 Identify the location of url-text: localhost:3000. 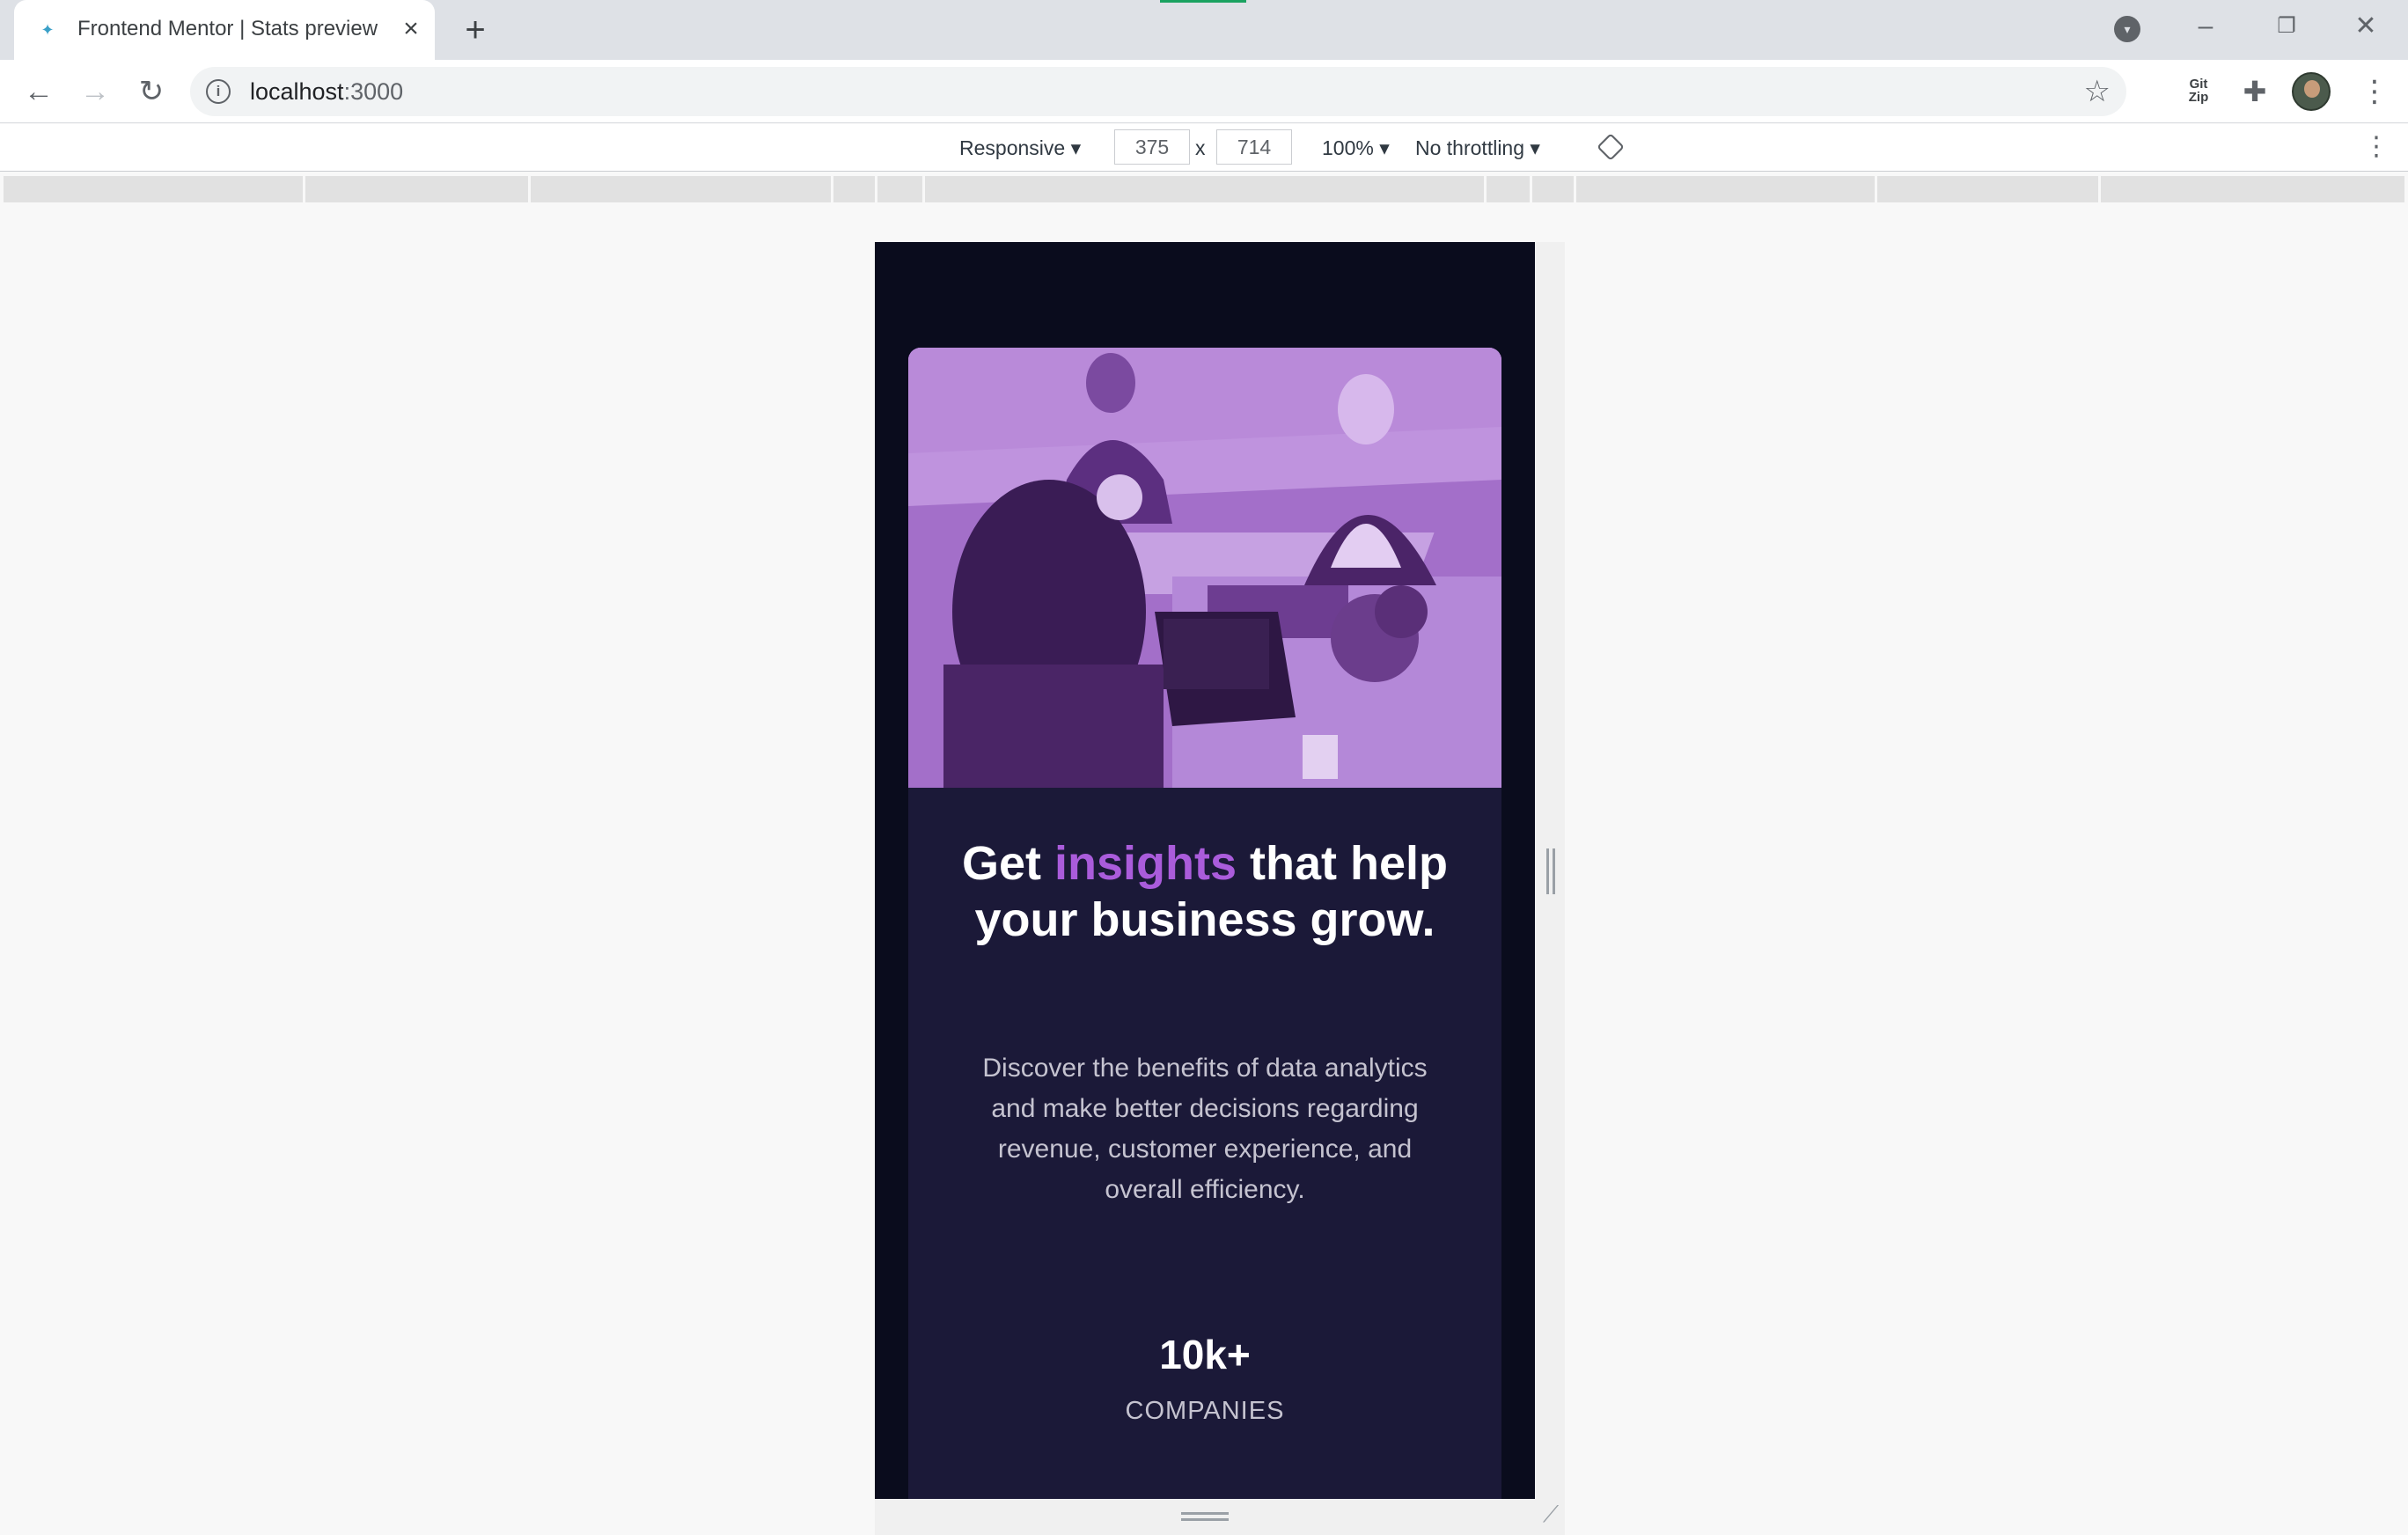
(326, 91).